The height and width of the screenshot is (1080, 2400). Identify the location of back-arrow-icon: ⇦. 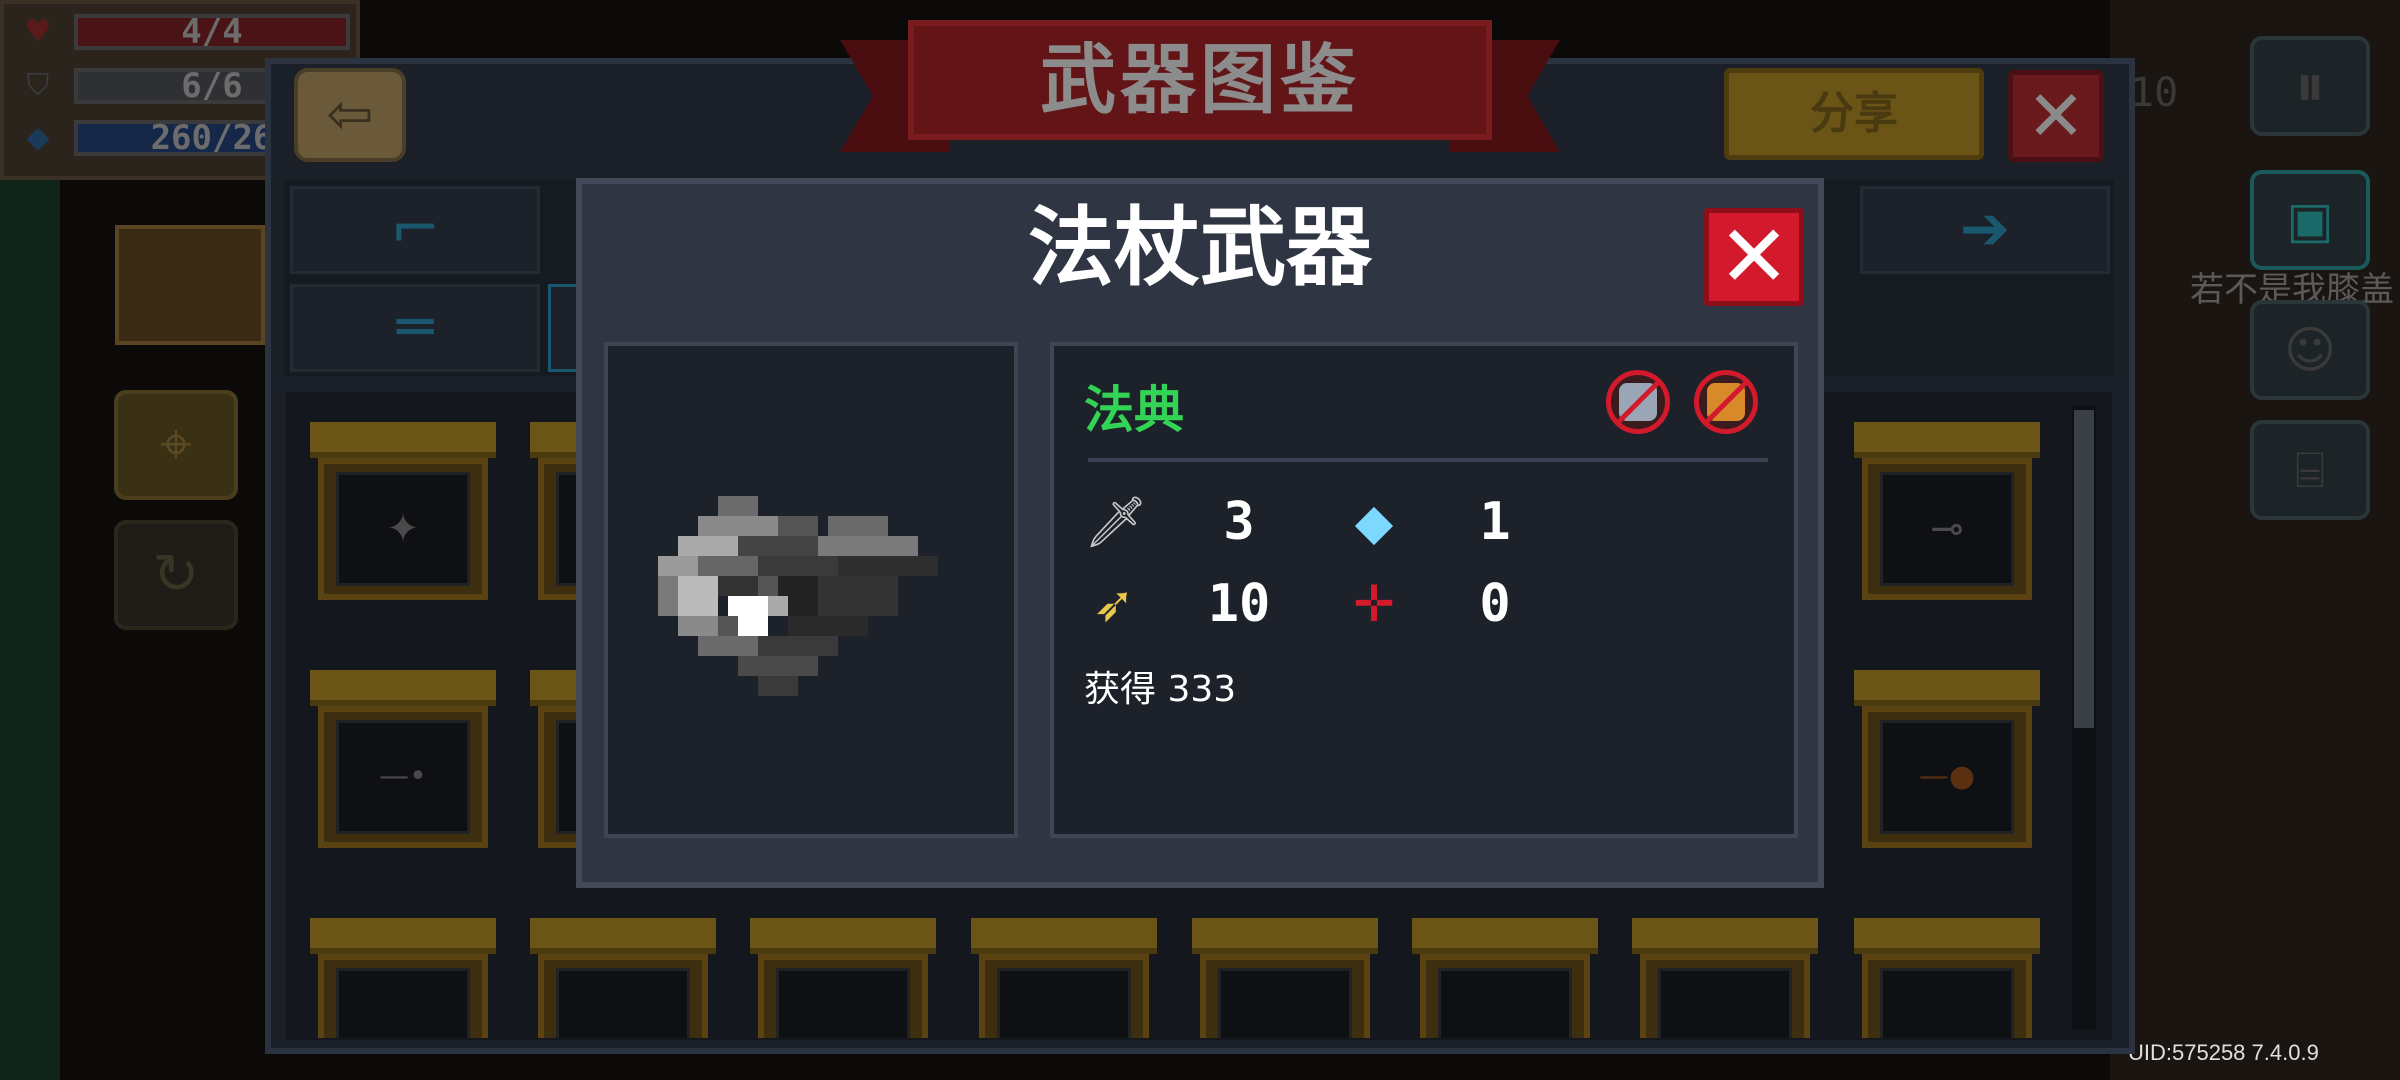
(350, 114).